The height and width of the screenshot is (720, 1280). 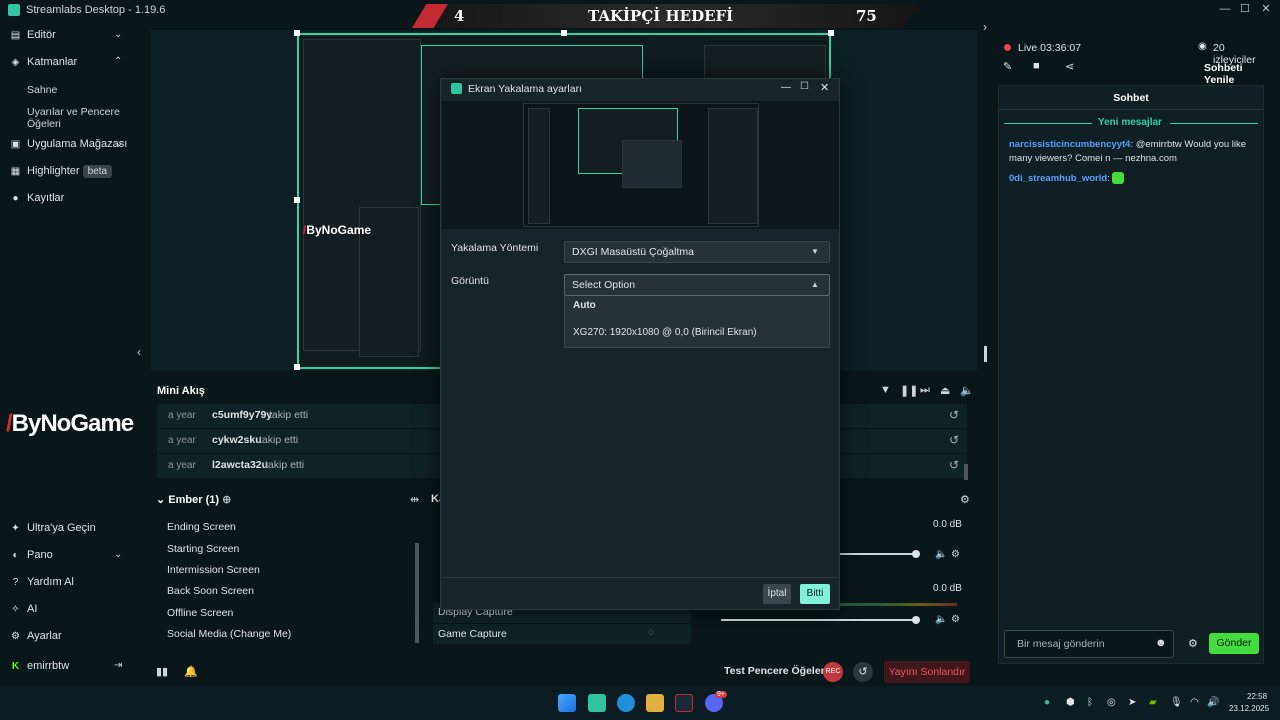 I want to click on emoji-icon: ☻, so click(x=1161, y=643).